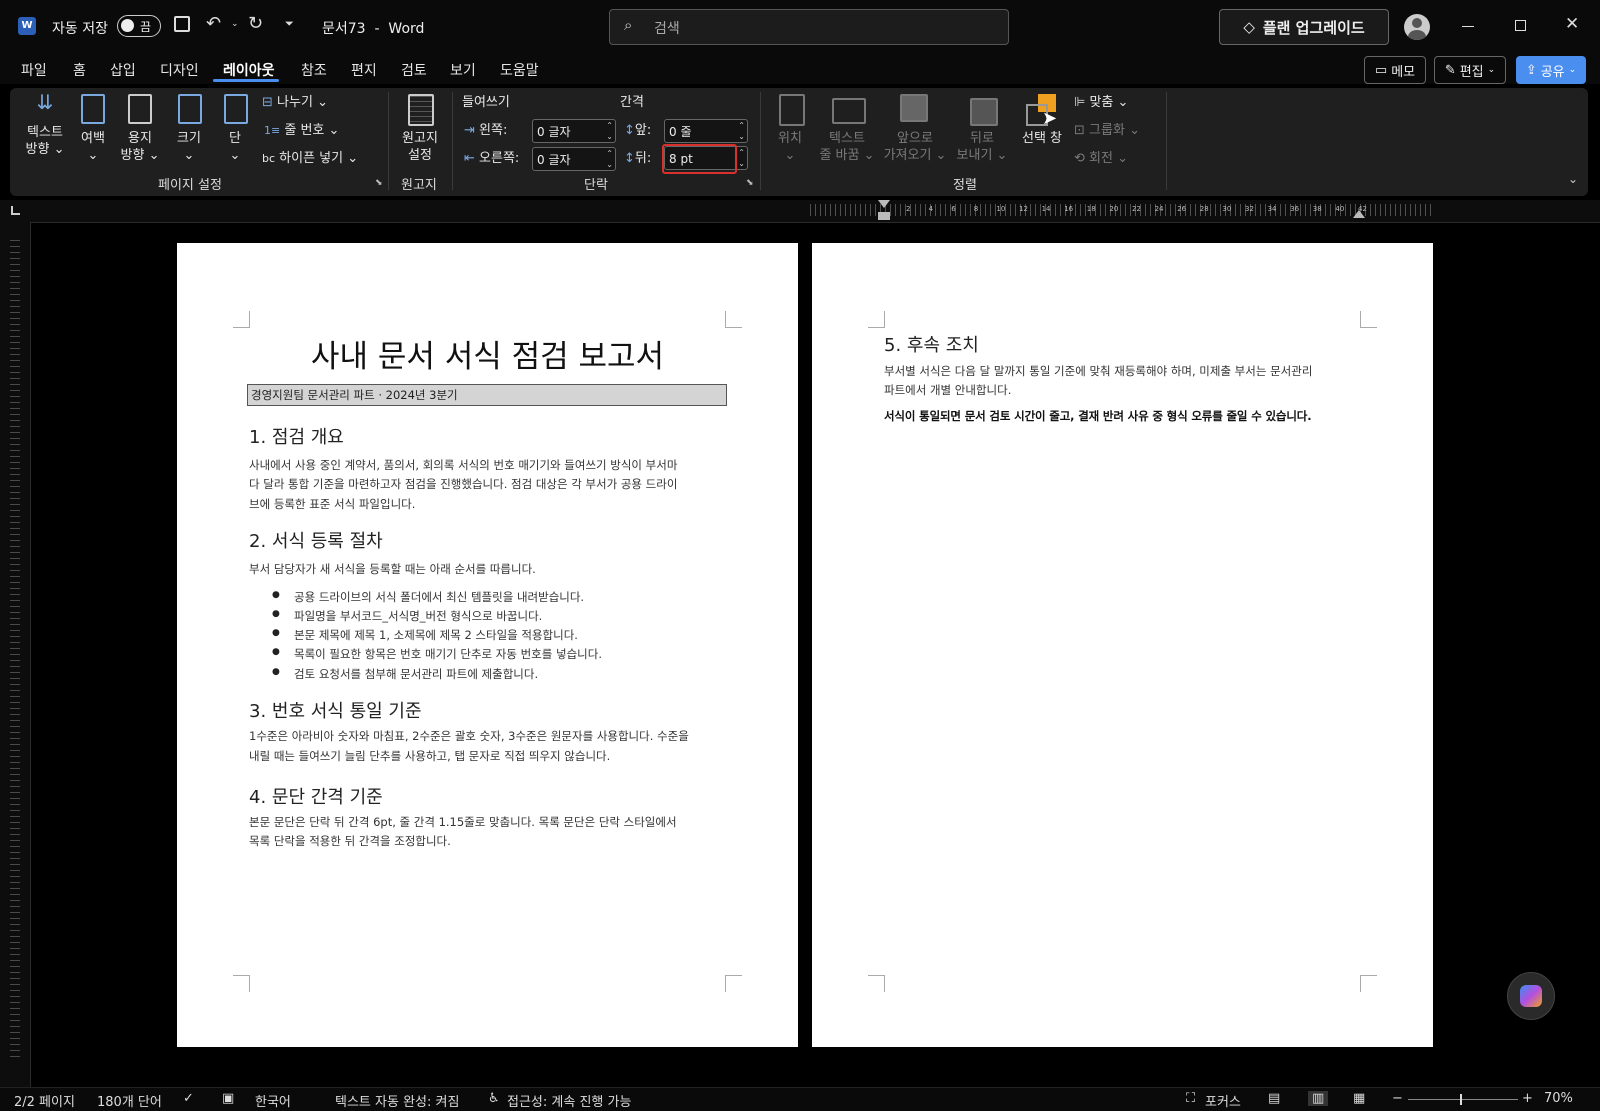 The image size is (1600, 1111). I want to click on section-5-heading: 5. 후속 조치, so click(931, 345).